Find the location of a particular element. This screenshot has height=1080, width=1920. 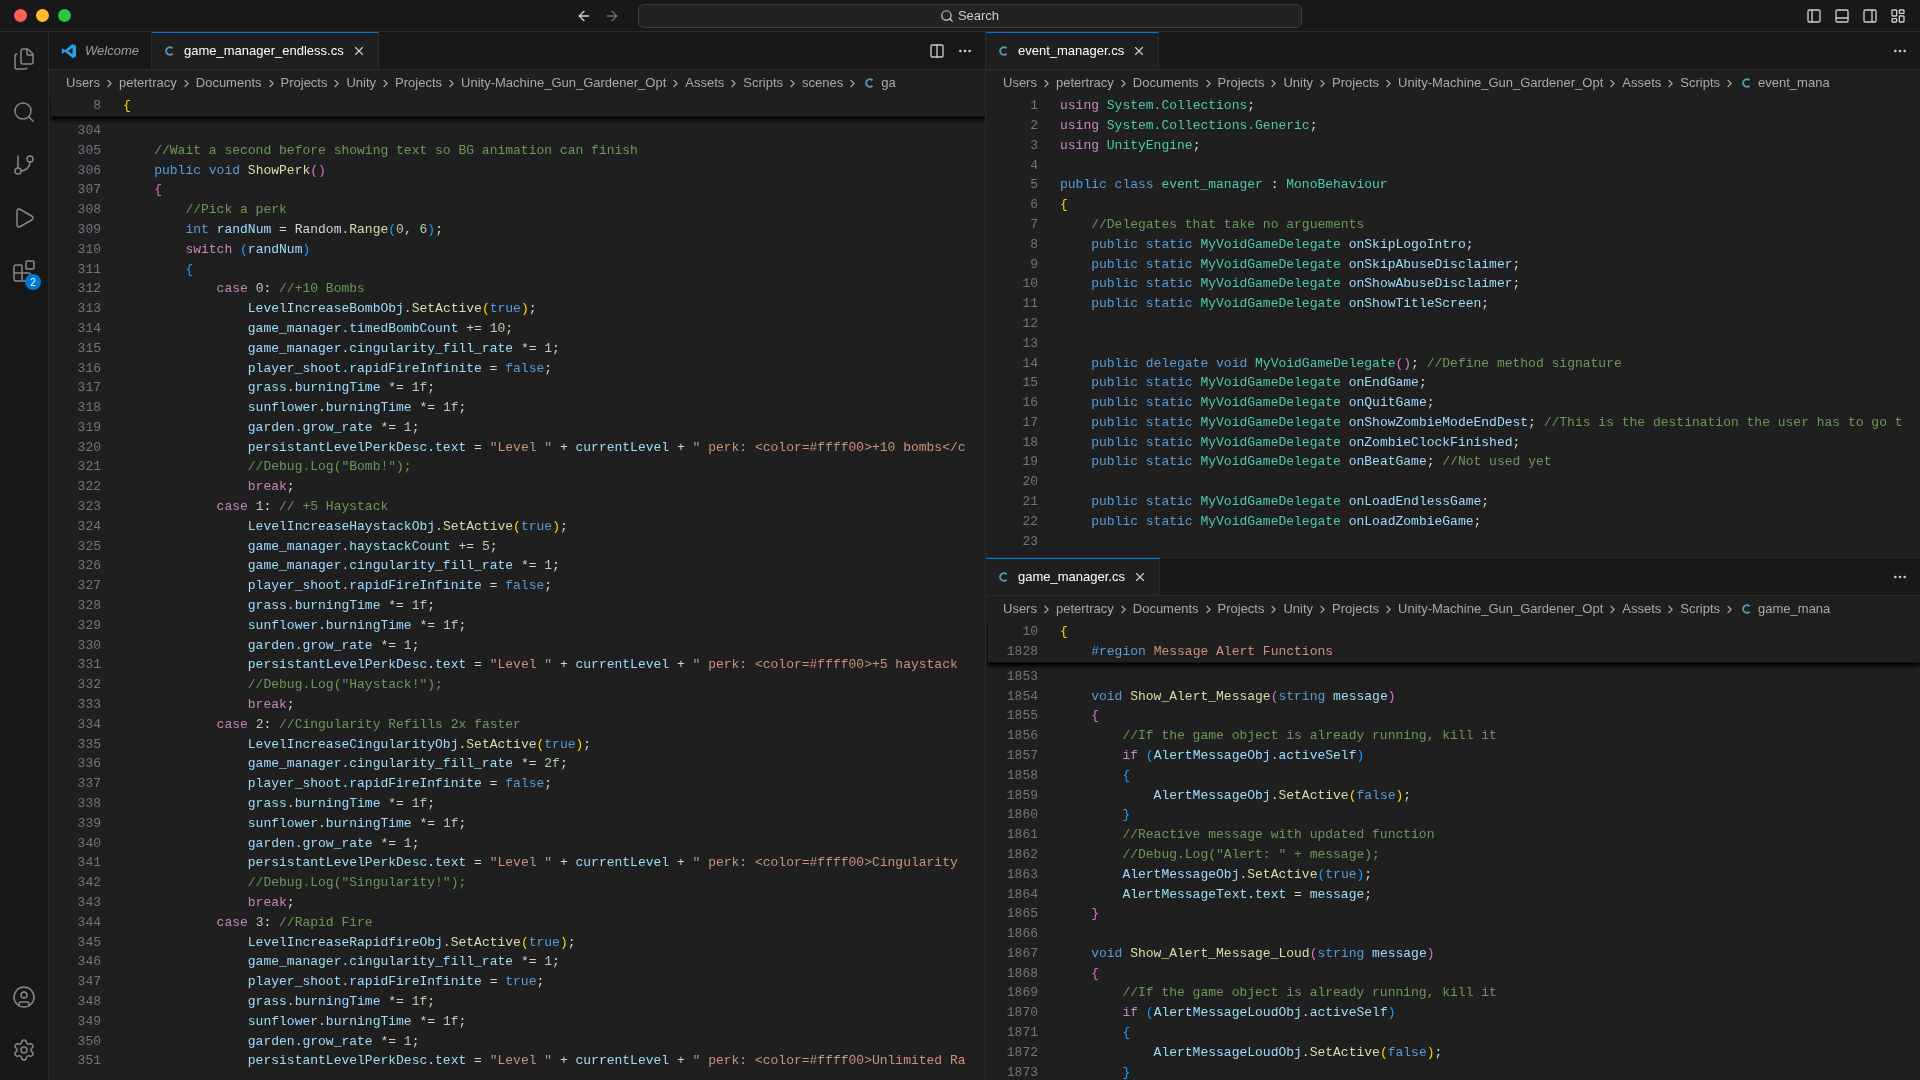

line-number: 1854 is located at coordinates (1021, 696).